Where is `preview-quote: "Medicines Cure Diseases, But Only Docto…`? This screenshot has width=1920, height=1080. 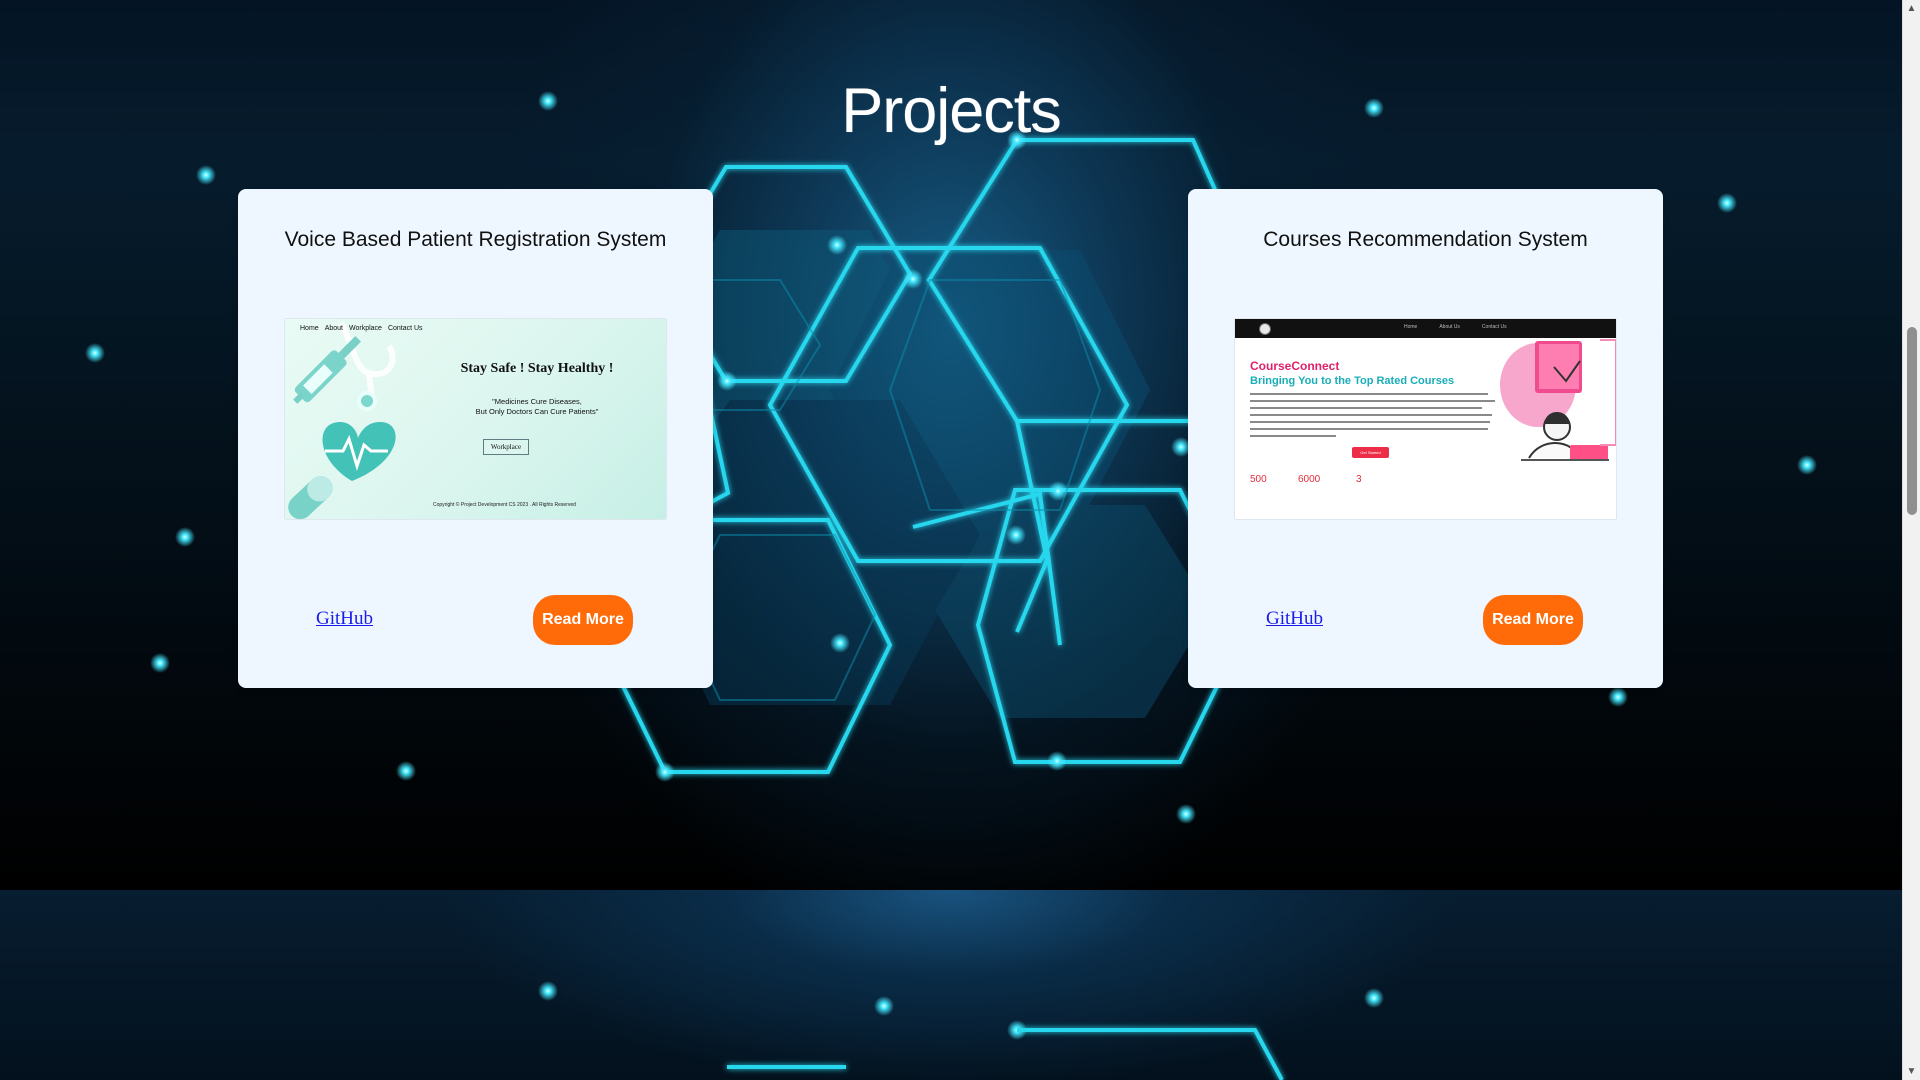 preview-quote: "Medicines Cure Diseases, But Only Docto… is located at coordinates (537, 406).